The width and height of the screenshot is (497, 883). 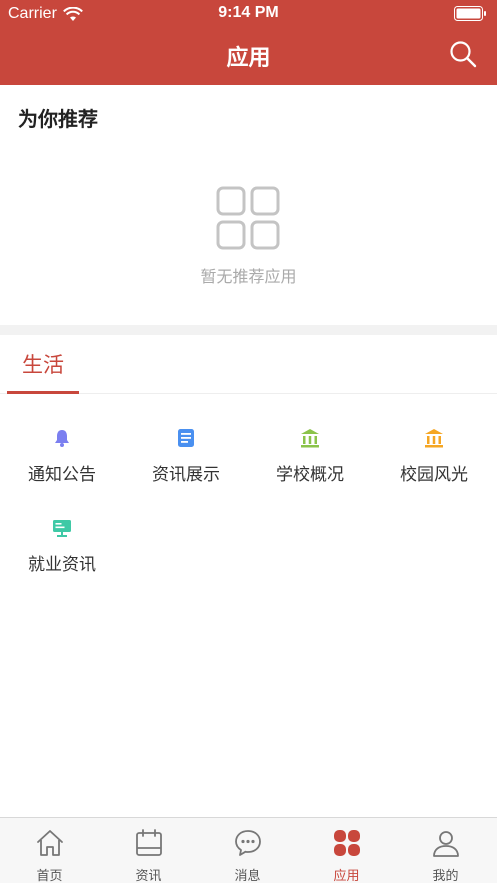 I want to click on app-label: 就业资讯, so click(x=62, y=565).